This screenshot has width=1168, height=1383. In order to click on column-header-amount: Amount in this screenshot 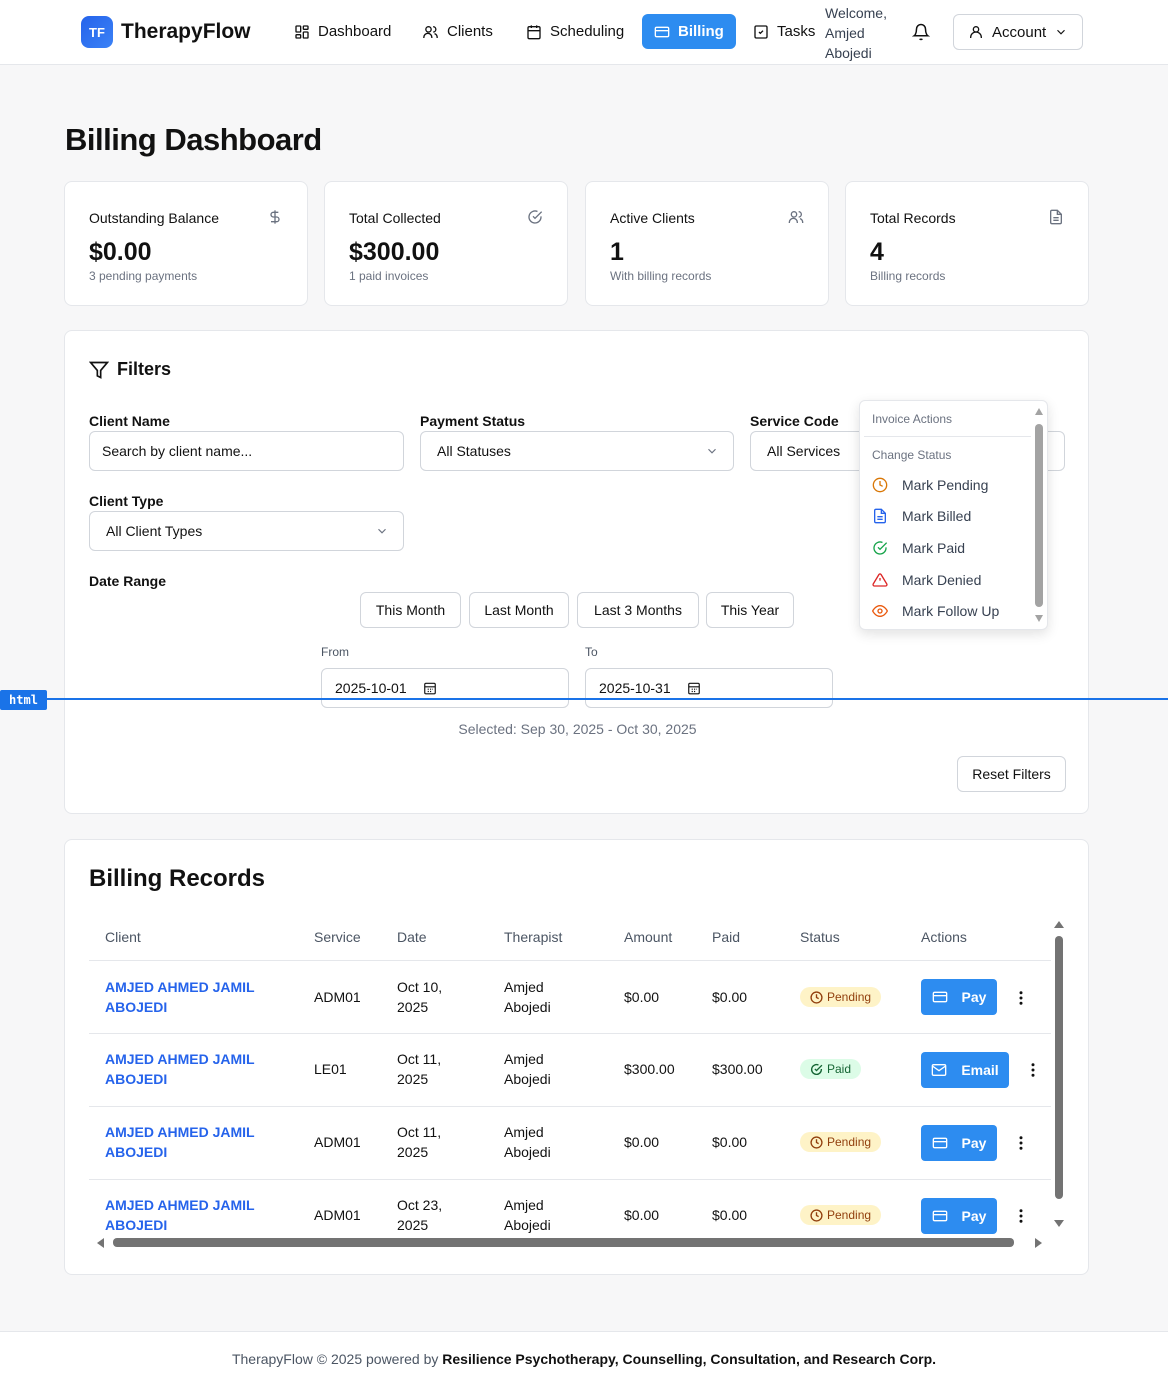, I will do `click(648, 937)`.